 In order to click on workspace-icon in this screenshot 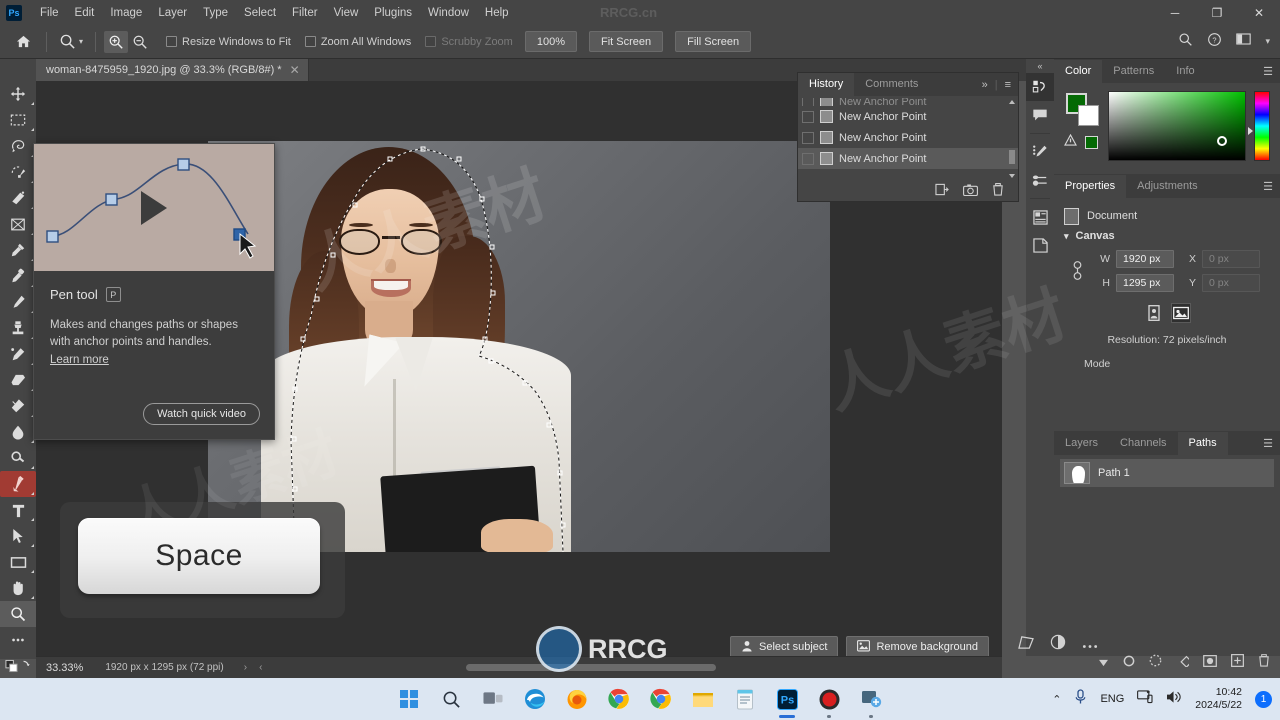, I will do `click(1244, 41)`.